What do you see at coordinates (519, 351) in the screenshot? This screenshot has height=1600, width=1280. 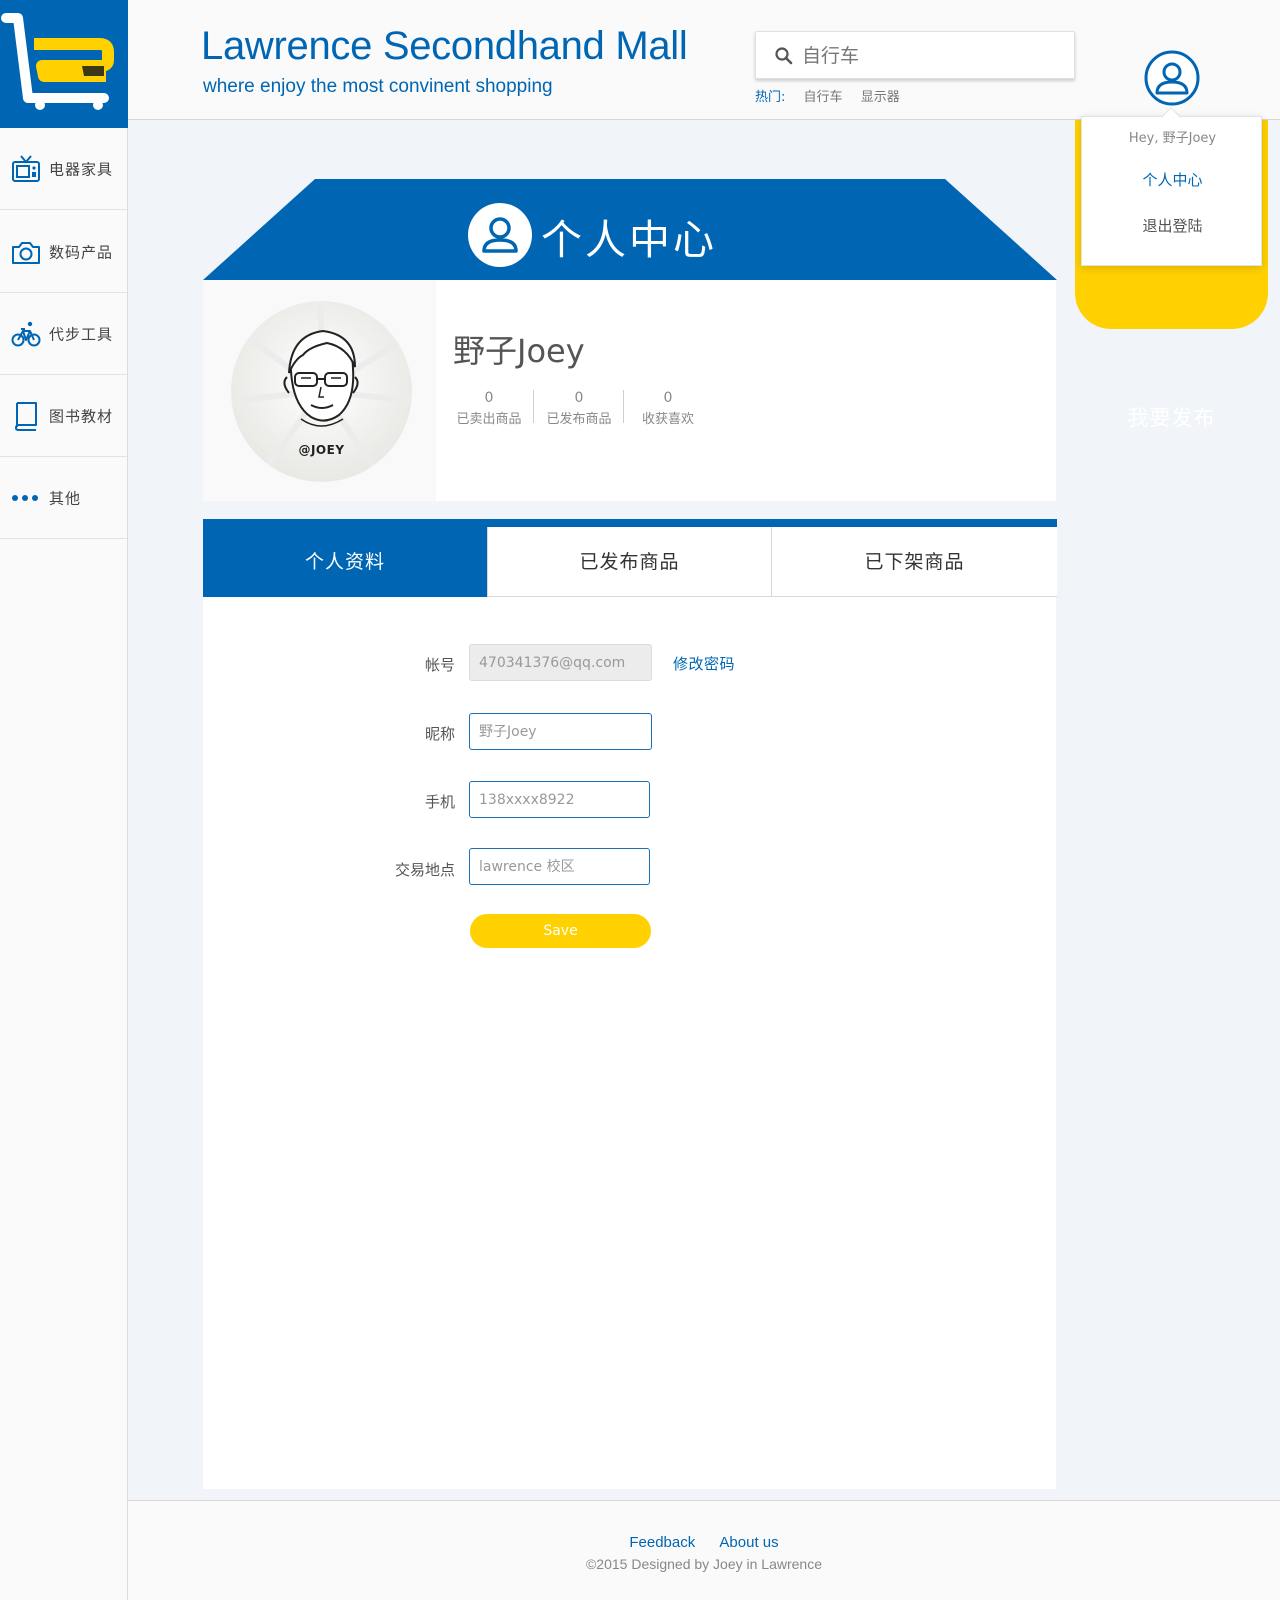 I see `user-name: 野子Joey` at bounding box center [519, 351].